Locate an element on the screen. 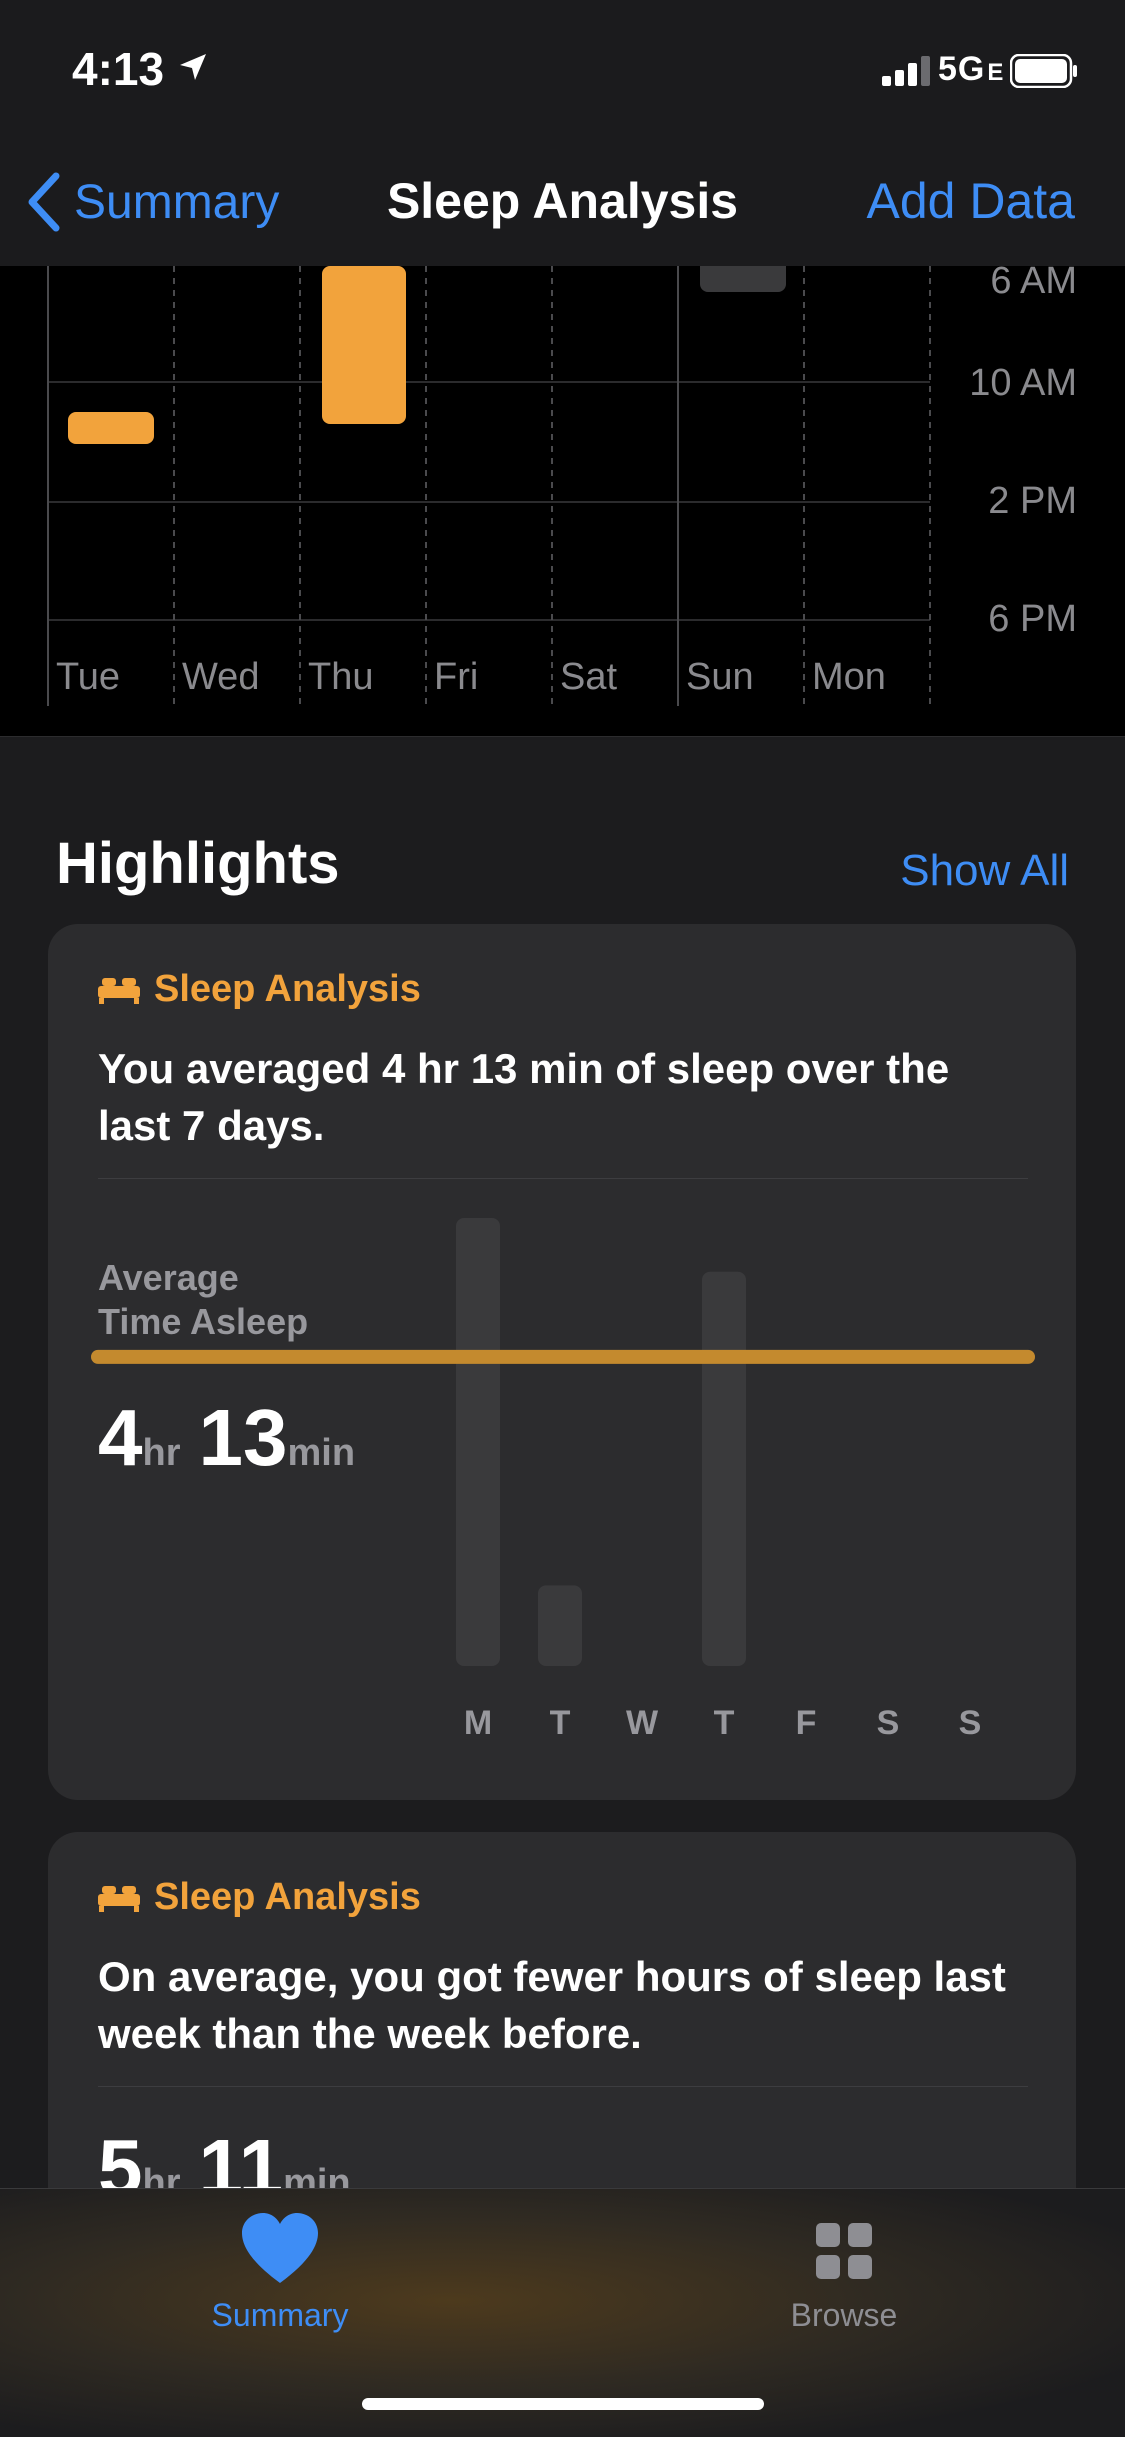  highlights-heading: Highlights is located at coordinates (198, 863).